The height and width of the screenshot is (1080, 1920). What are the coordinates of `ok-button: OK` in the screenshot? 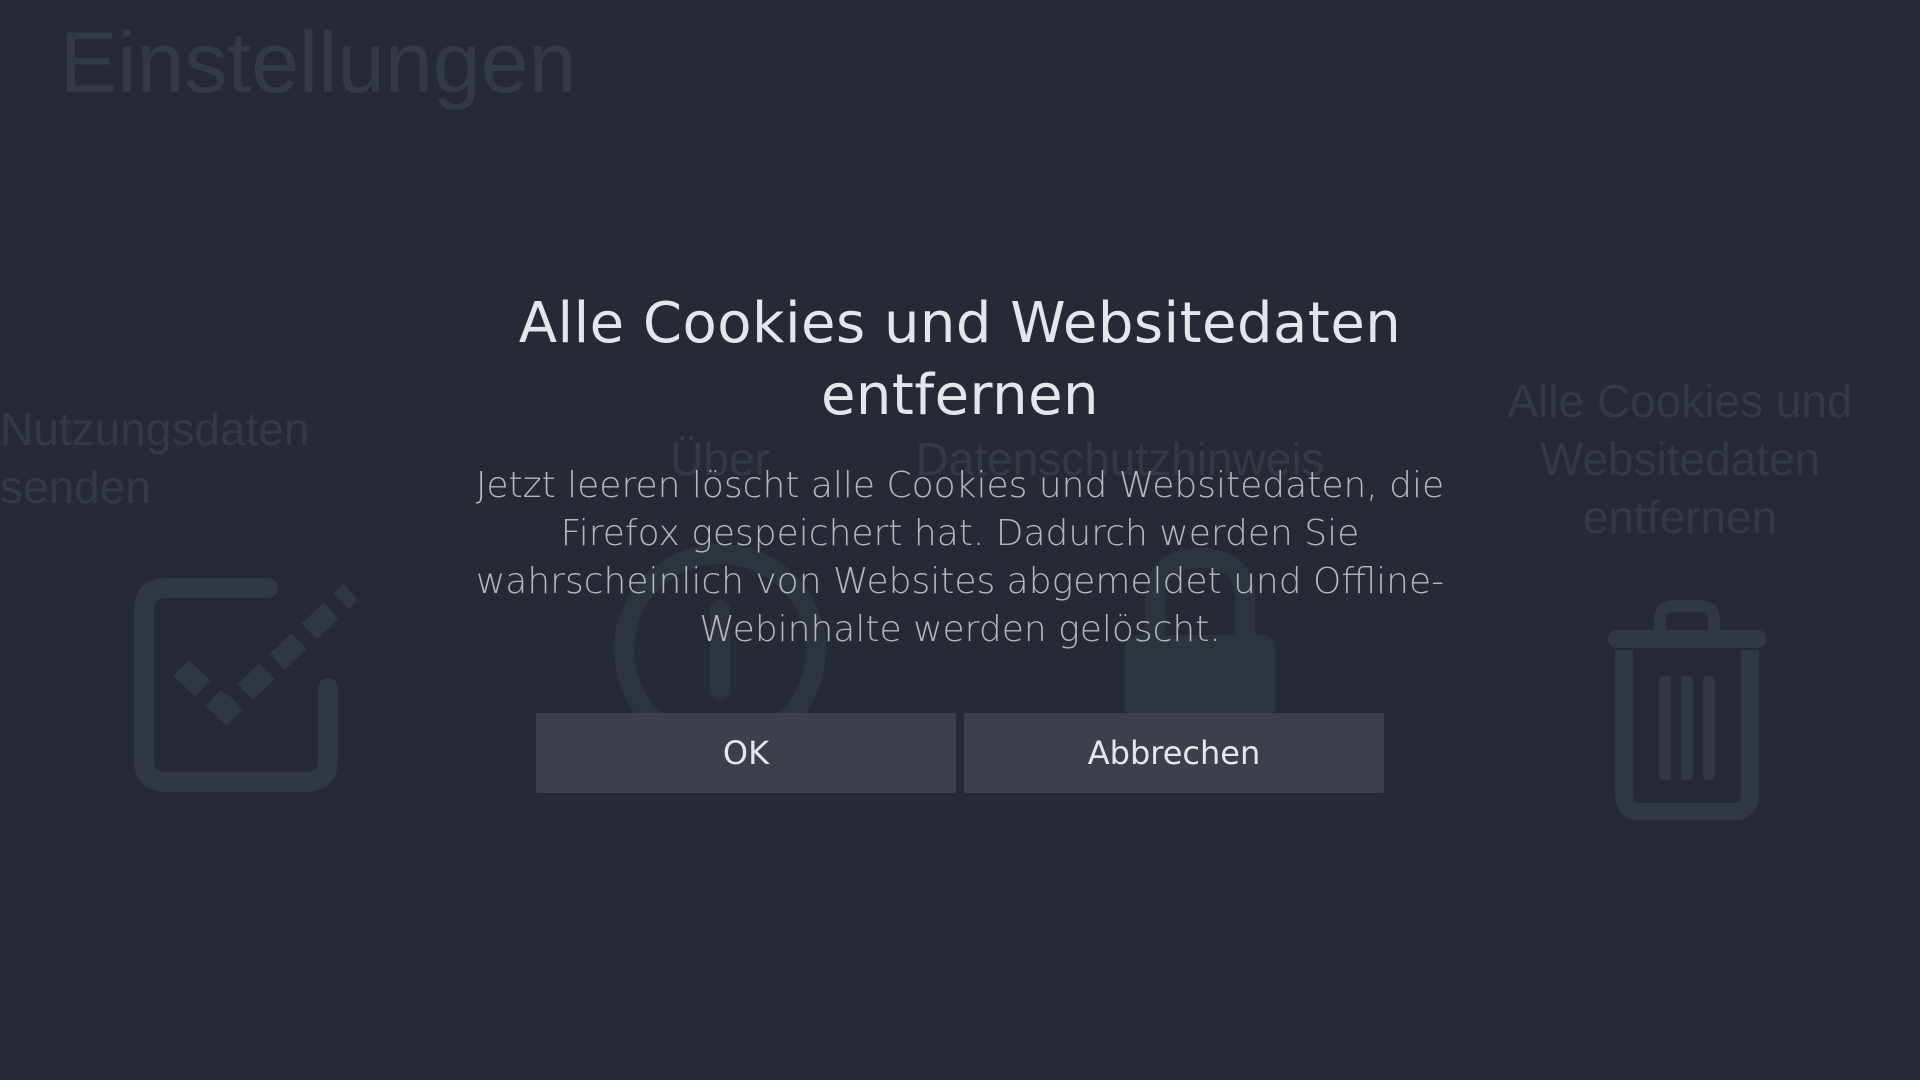 It's located at (746, 753).